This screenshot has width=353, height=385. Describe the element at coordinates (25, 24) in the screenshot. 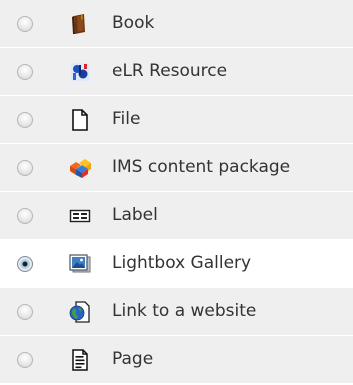

I see `radio-button-book` at that location.